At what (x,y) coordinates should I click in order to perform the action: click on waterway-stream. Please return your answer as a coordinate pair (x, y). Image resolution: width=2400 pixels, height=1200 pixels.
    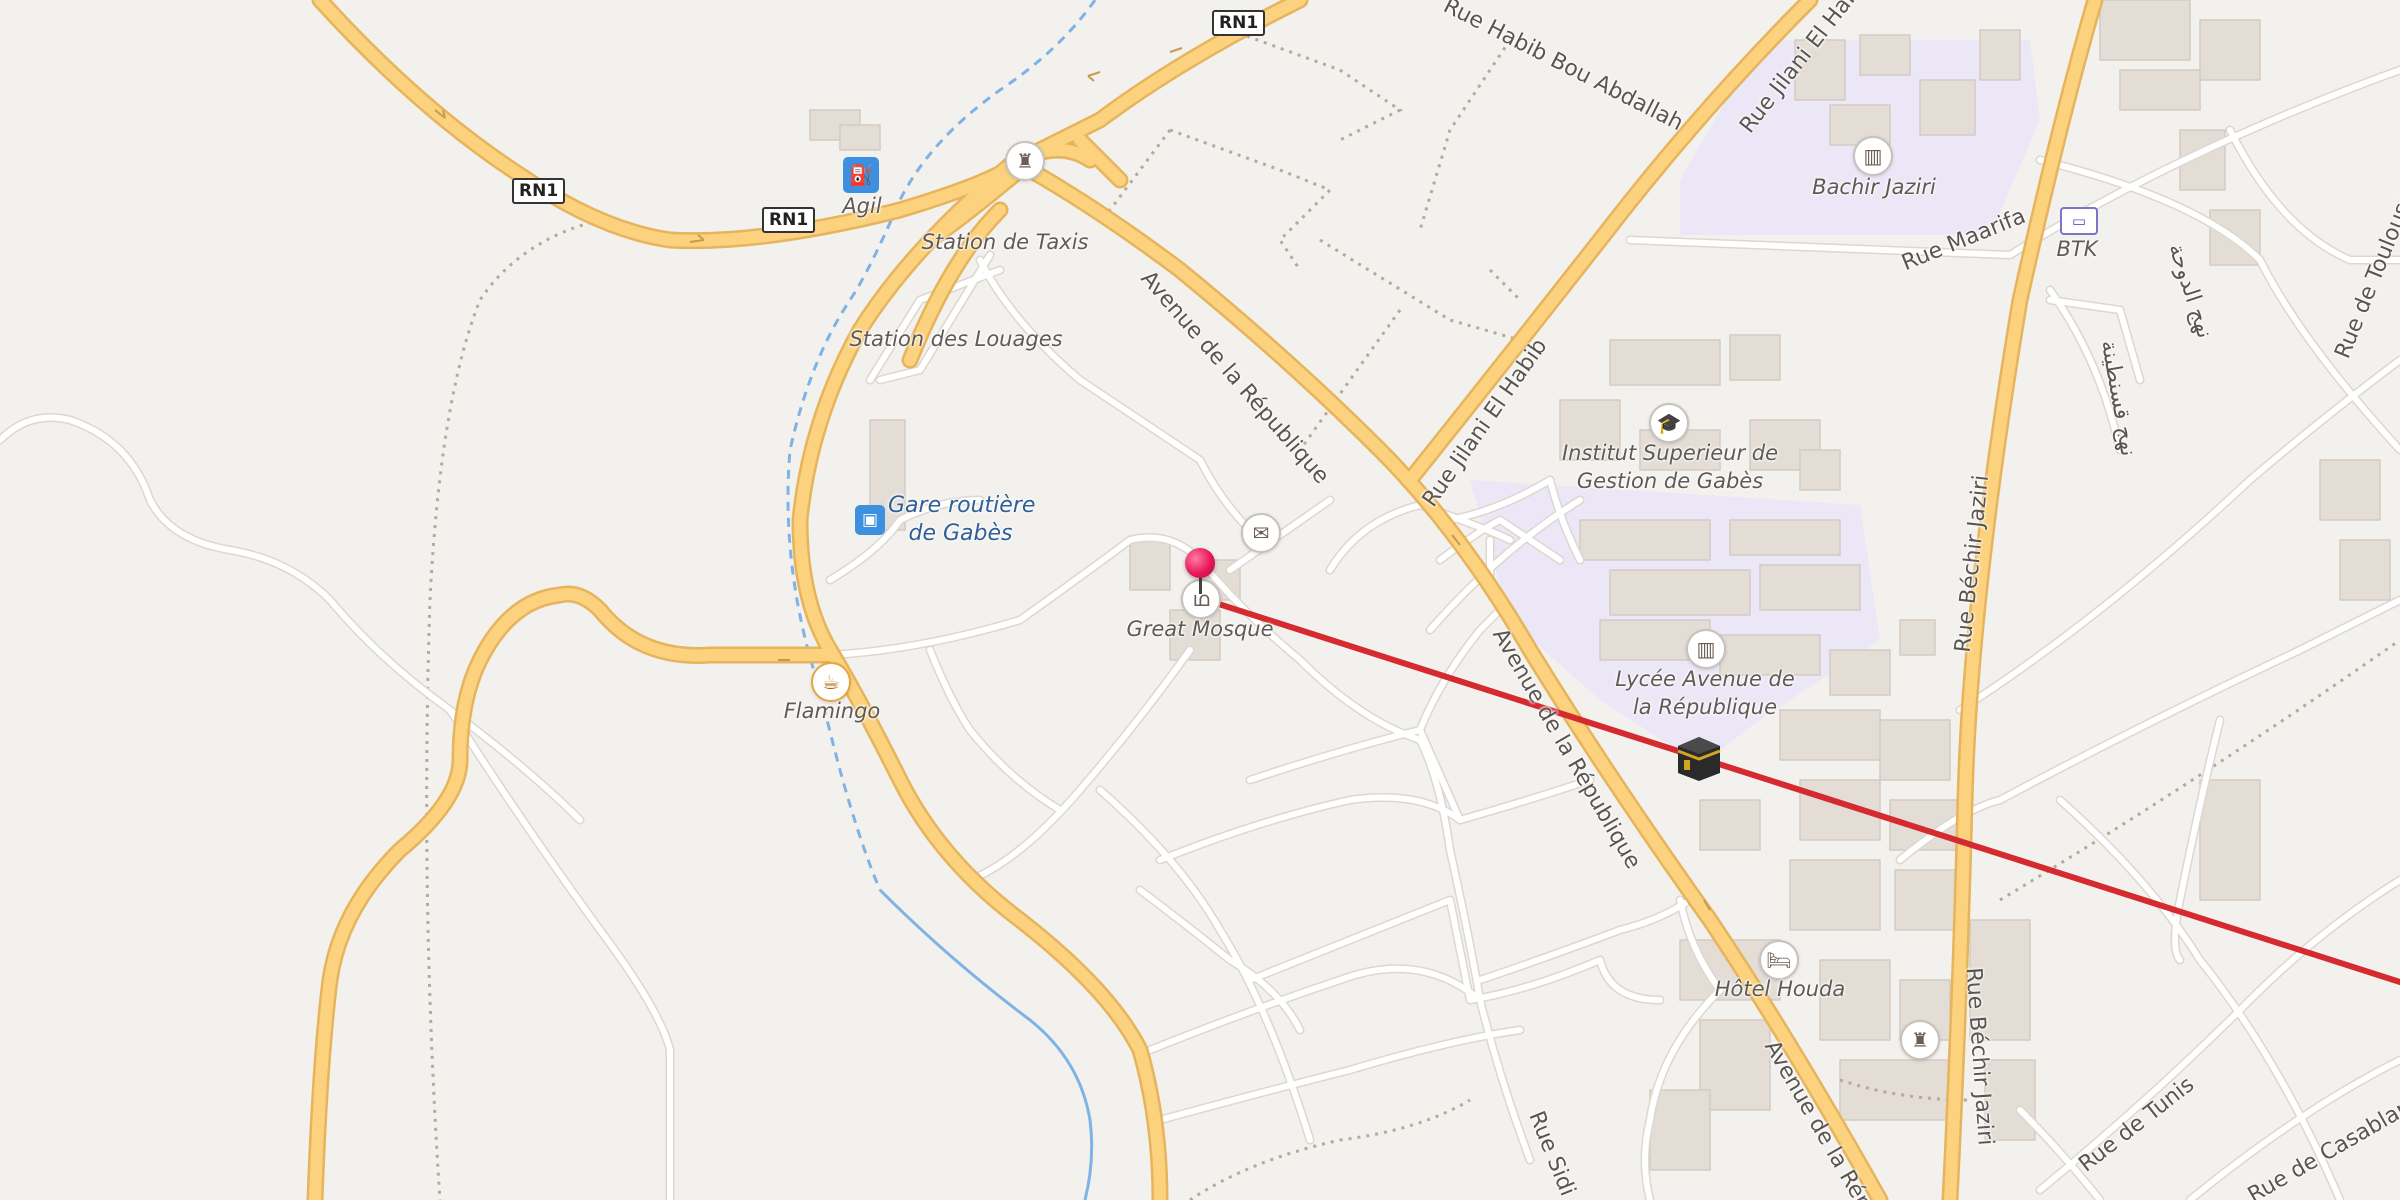
    Looking at the image, I should click on (986, 1044).